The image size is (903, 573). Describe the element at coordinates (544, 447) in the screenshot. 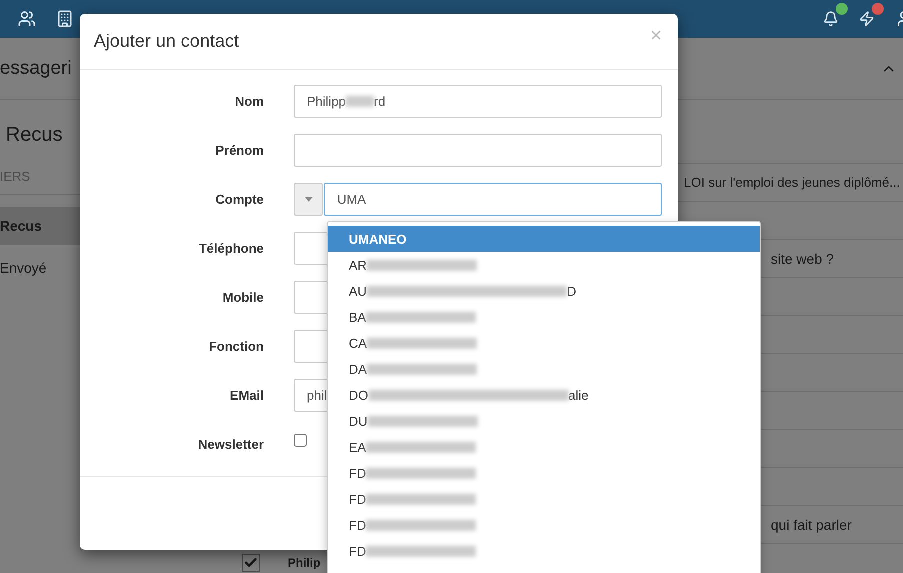

I see `suggestion-item: EA` at that location.